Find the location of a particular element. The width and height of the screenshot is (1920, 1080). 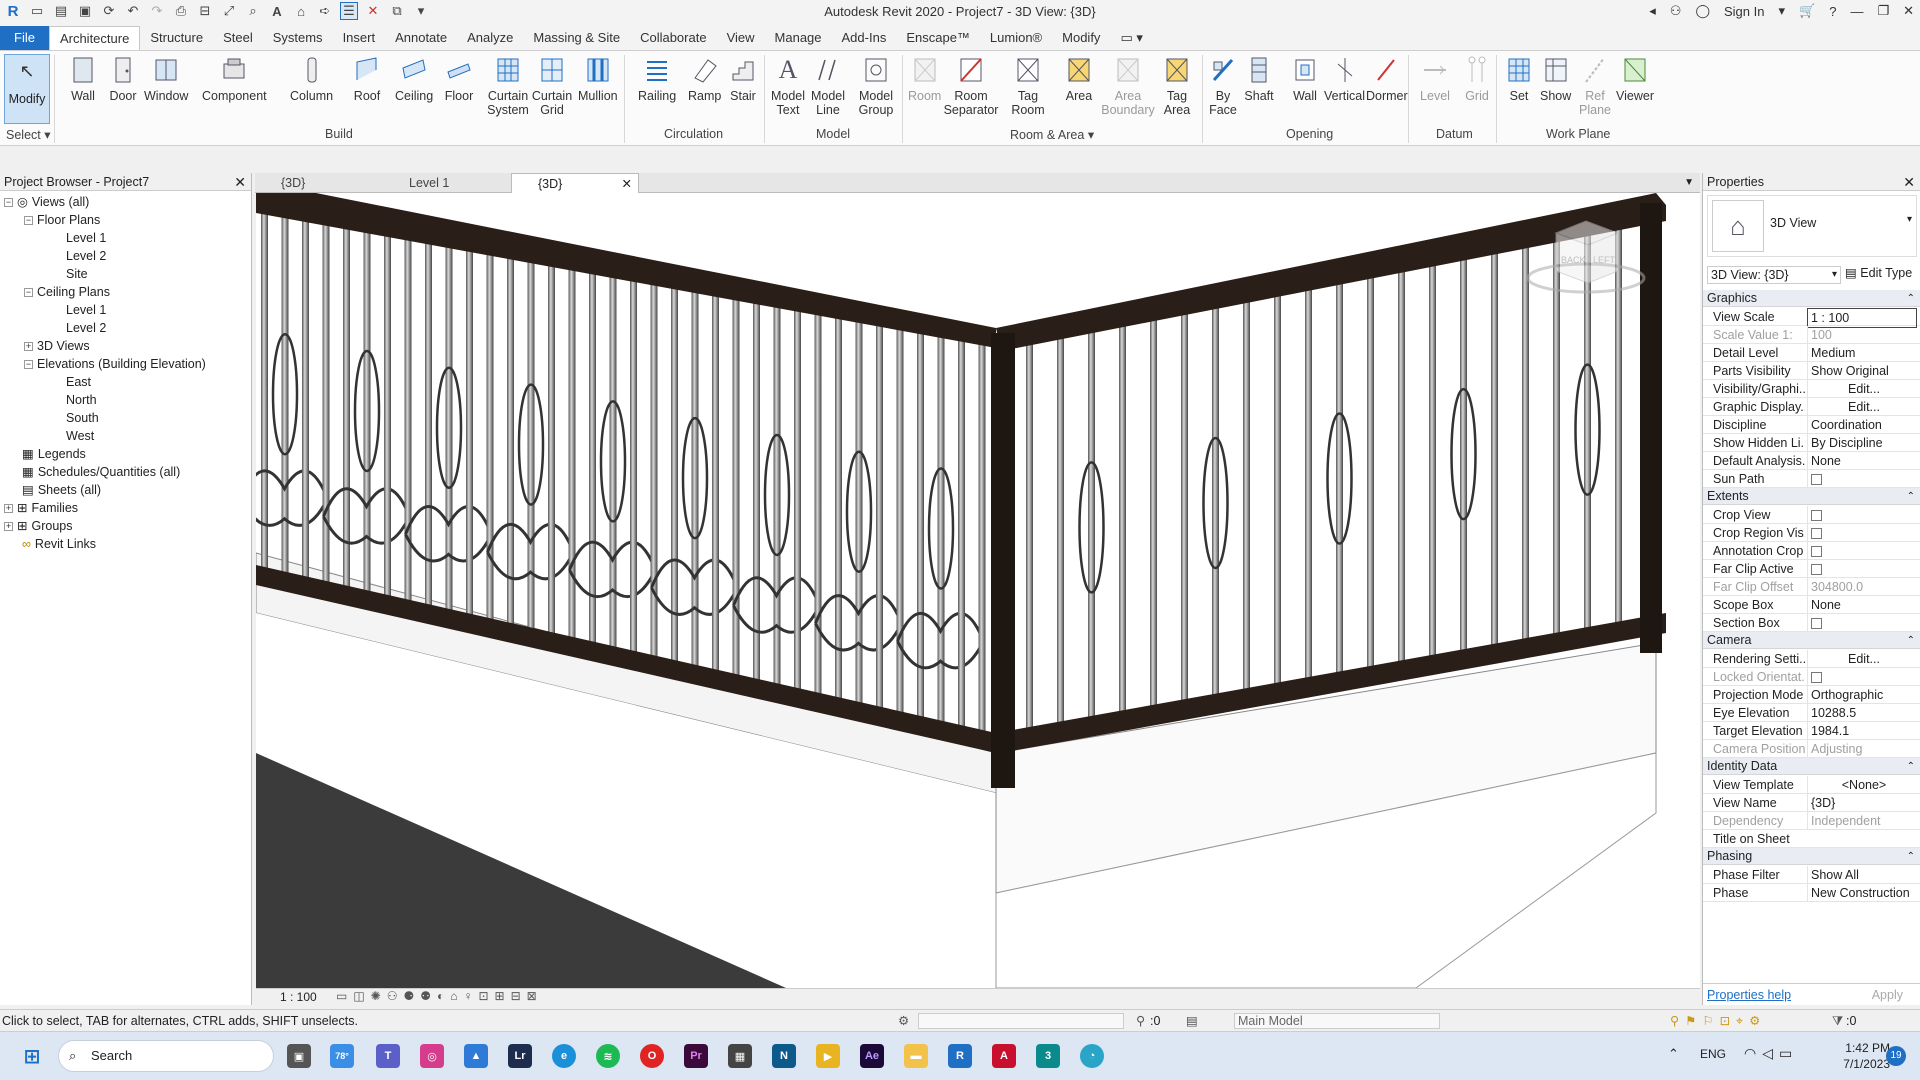

property-group-header: Camera ⌃ is located at coordinates (1811, 640).